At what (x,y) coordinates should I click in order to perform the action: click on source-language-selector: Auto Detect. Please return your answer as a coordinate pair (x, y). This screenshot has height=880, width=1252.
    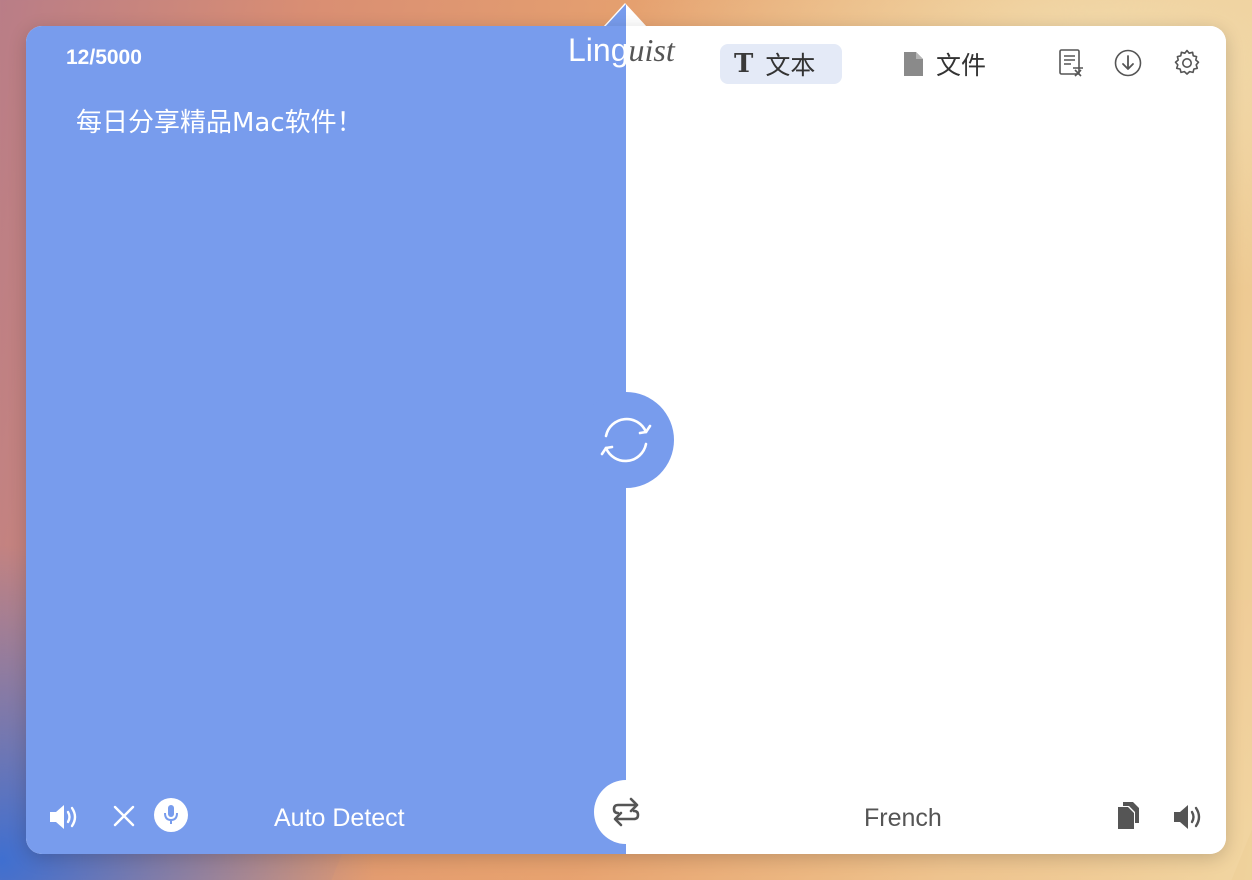
    Looking at the image, I should click on (339, 818).